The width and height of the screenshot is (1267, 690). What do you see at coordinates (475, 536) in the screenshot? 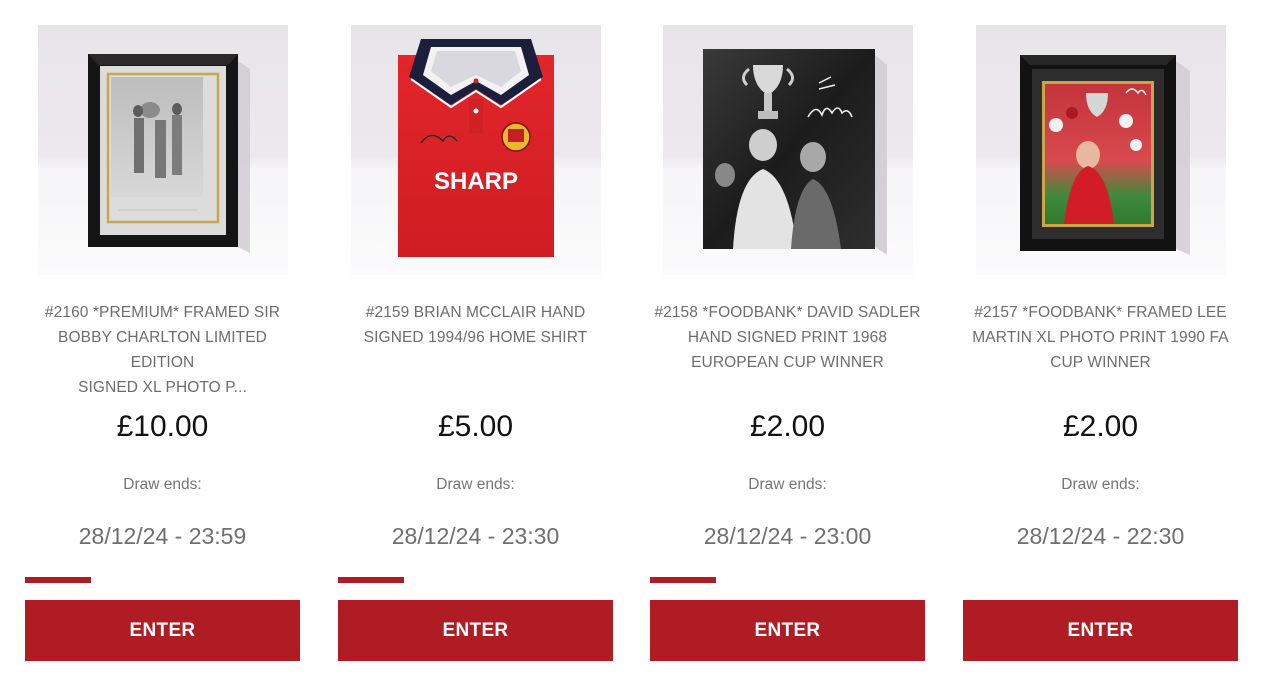
I see `draw-end-date: 28/12/24 - 23:30` at bounding box center [475, 536].